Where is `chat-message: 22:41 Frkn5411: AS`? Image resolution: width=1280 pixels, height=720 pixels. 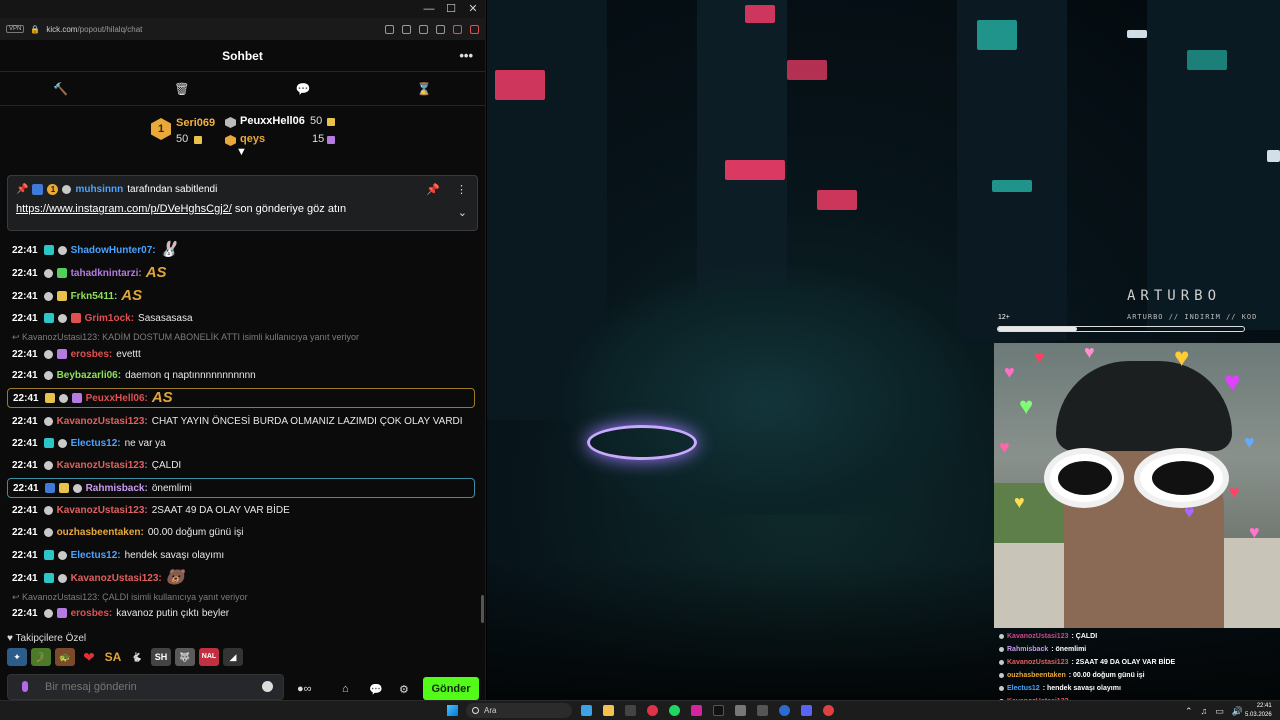 chat-message: 22:41 Frkn5411: AS is located at coordinates (241, 296).